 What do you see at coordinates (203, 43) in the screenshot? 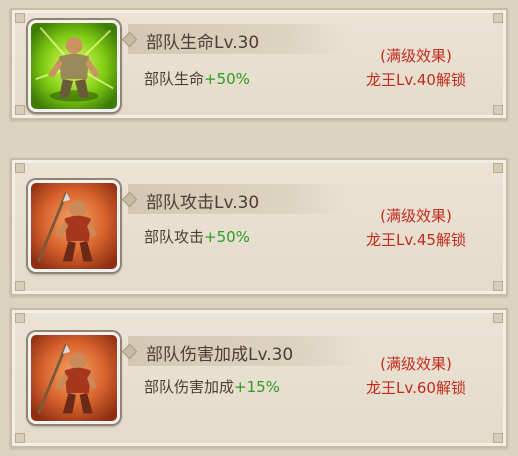
I see `skill-title: 部队生命Lv.30` at bounding box center [203, 43].